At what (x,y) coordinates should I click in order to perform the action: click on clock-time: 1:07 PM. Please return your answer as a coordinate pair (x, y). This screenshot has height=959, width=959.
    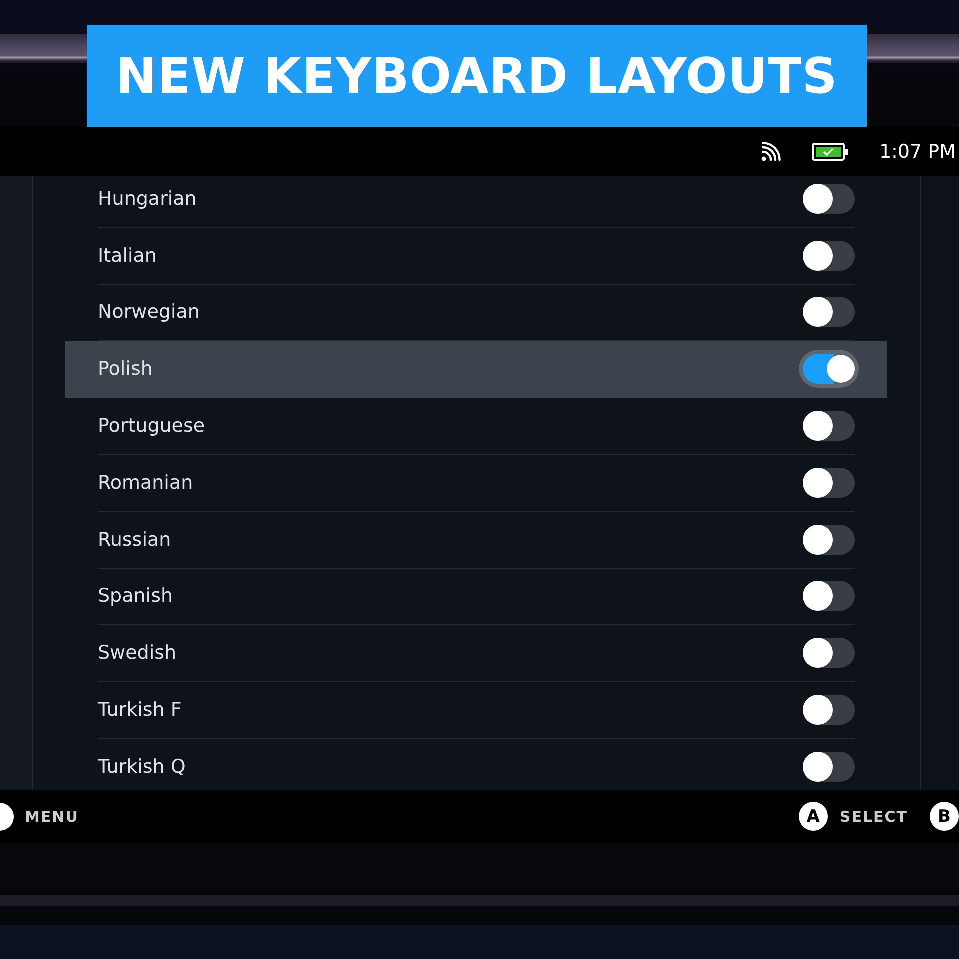
    Looking at the image, I should click on (917, 151).